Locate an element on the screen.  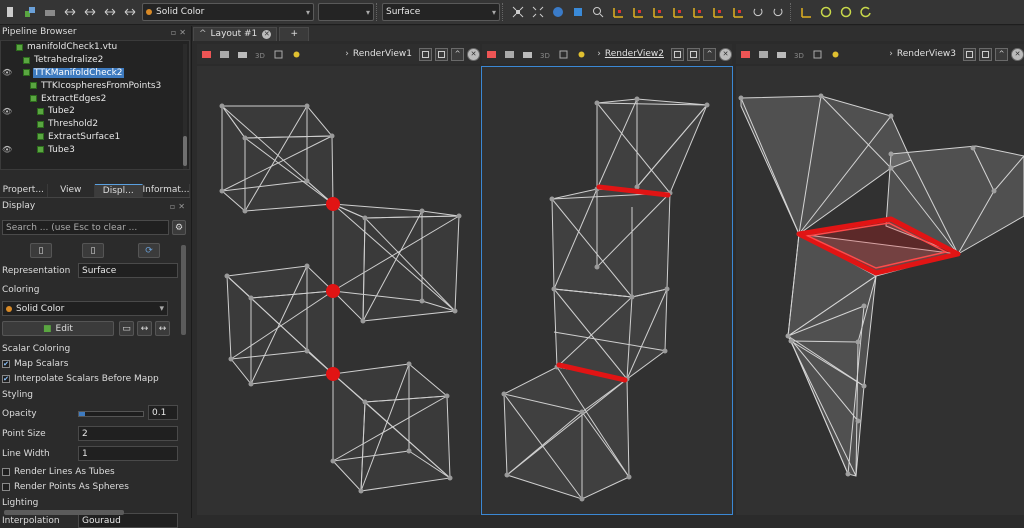
coloring-field: Solid Color ▾ is located at coordinates (85, 308).